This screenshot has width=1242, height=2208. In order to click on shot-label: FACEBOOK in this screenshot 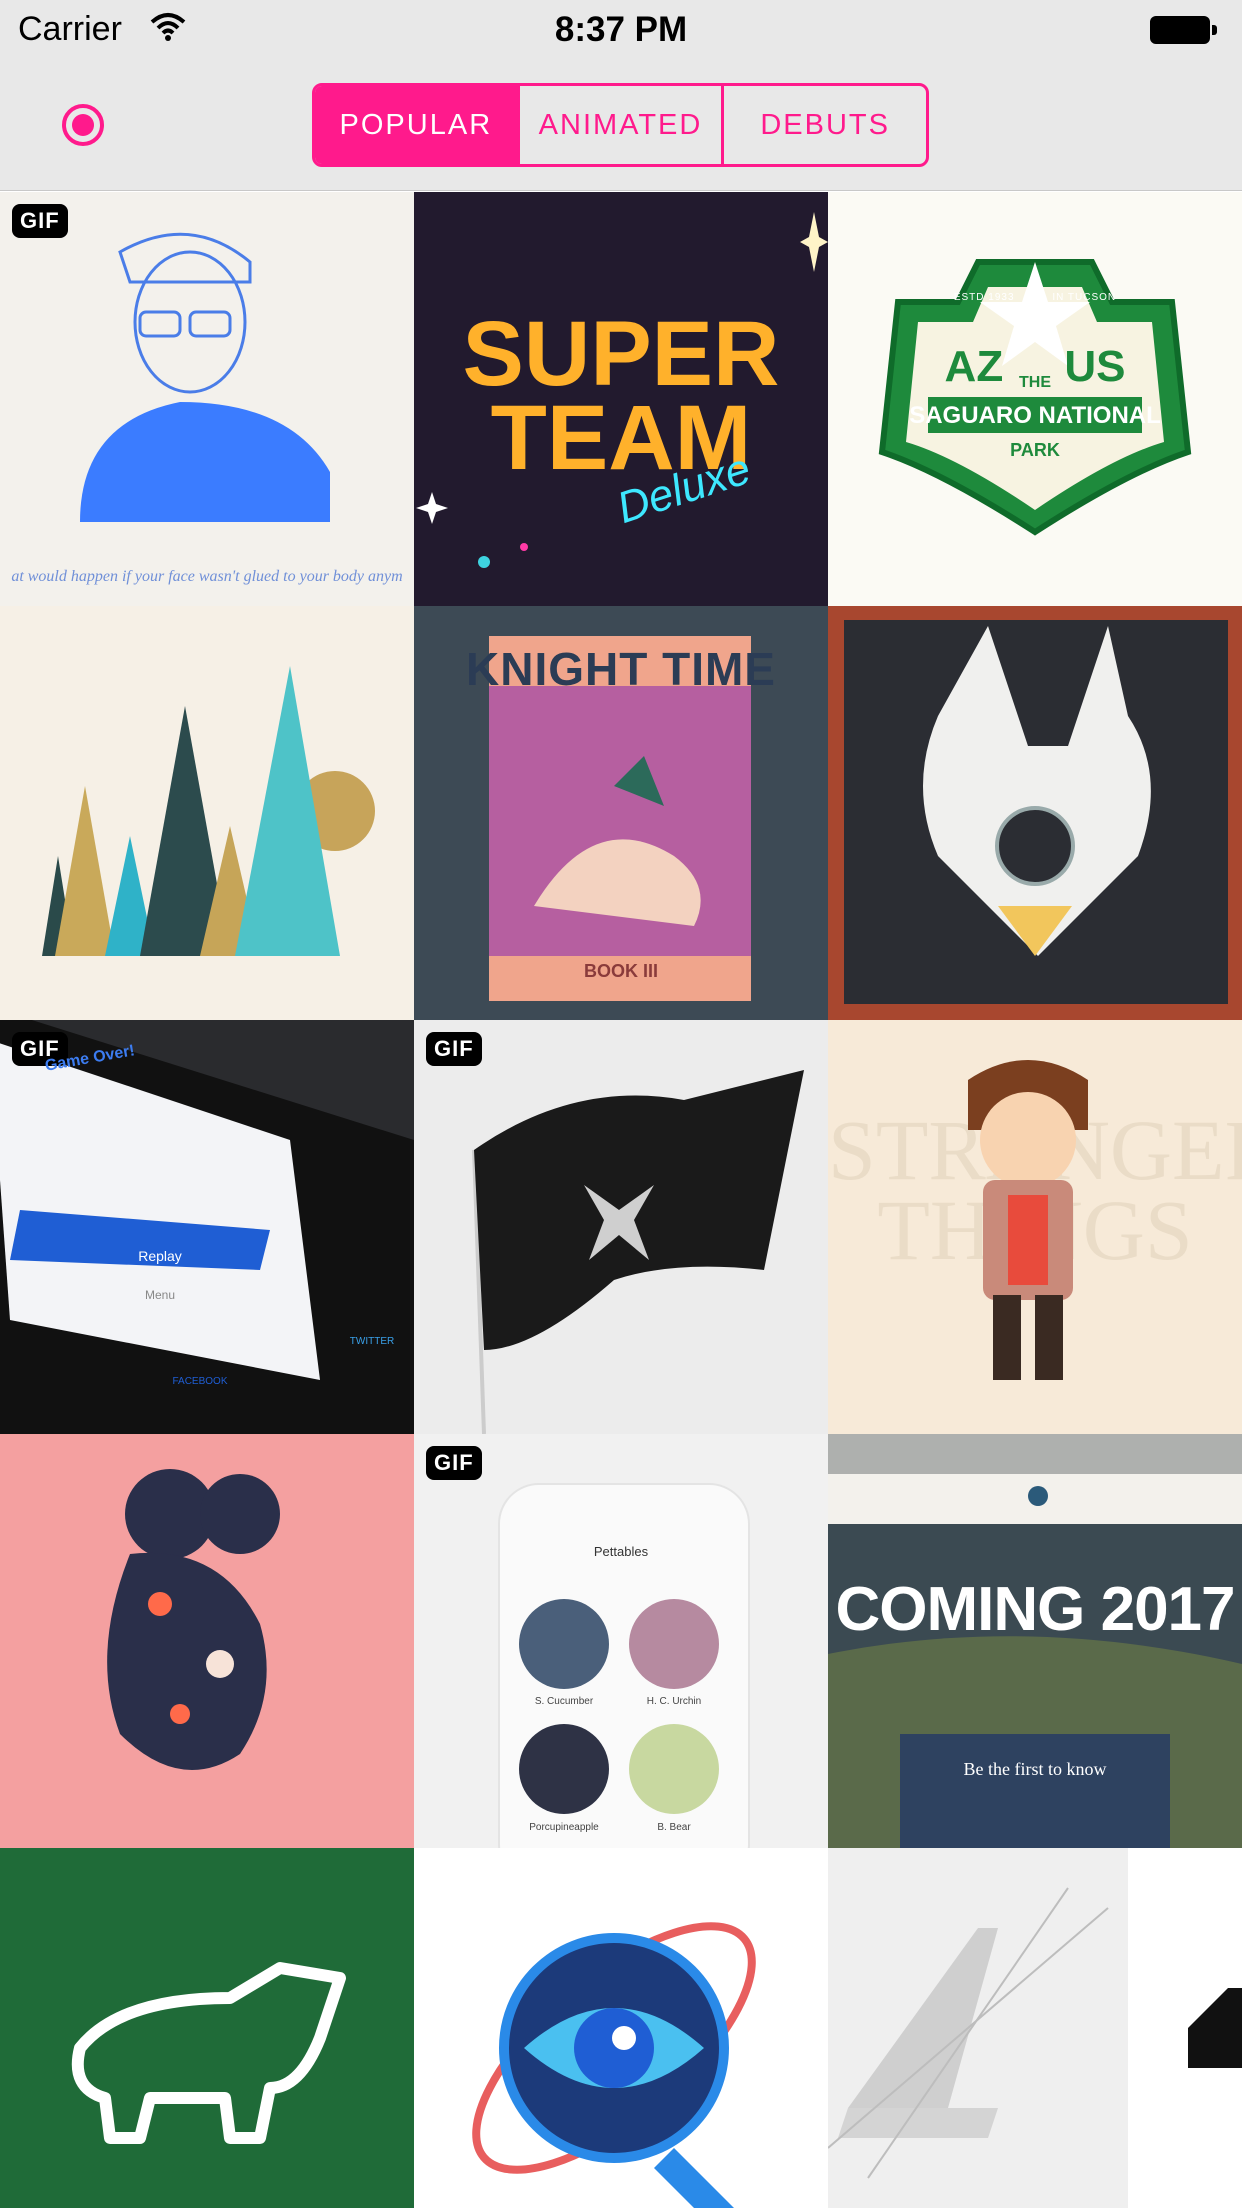, I will do `click(200, 1381)`.